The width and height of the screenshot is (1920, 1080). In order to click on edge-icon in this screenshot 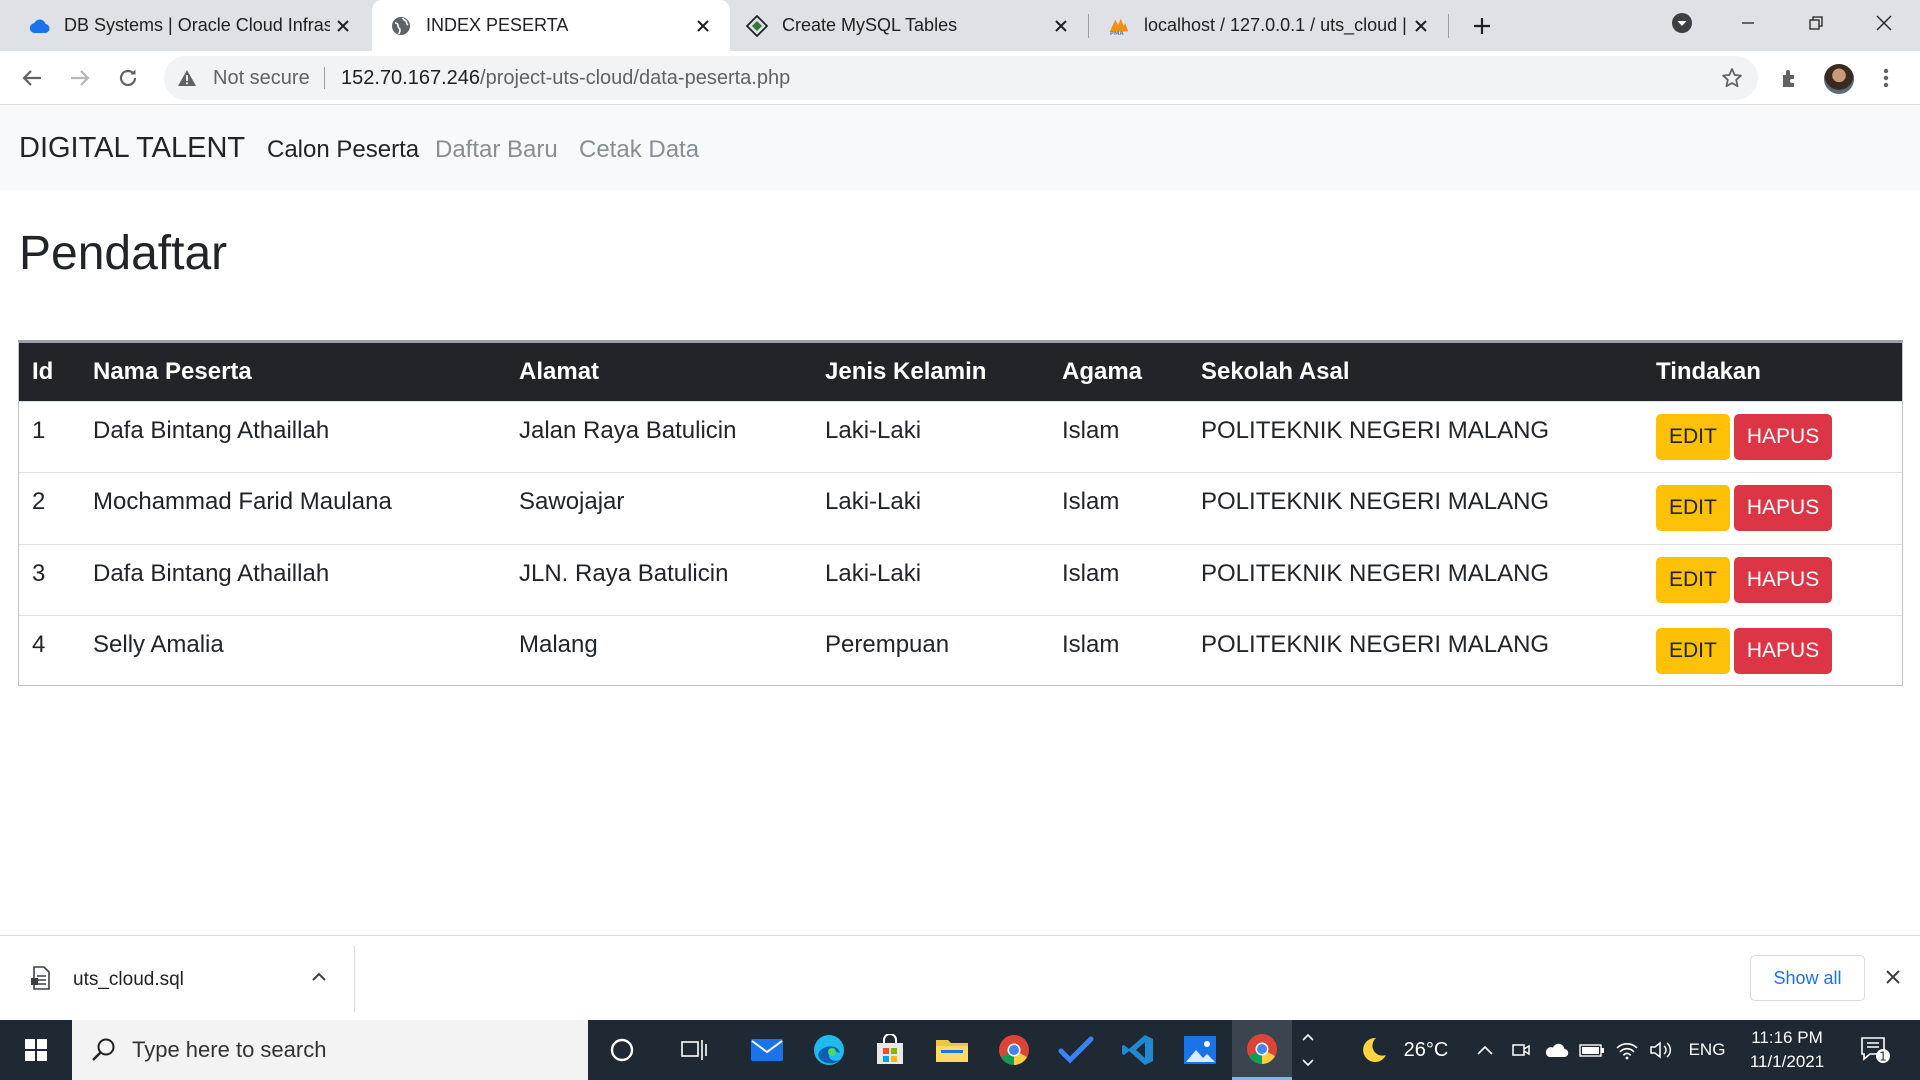, I will do `click(829, 1050)`.